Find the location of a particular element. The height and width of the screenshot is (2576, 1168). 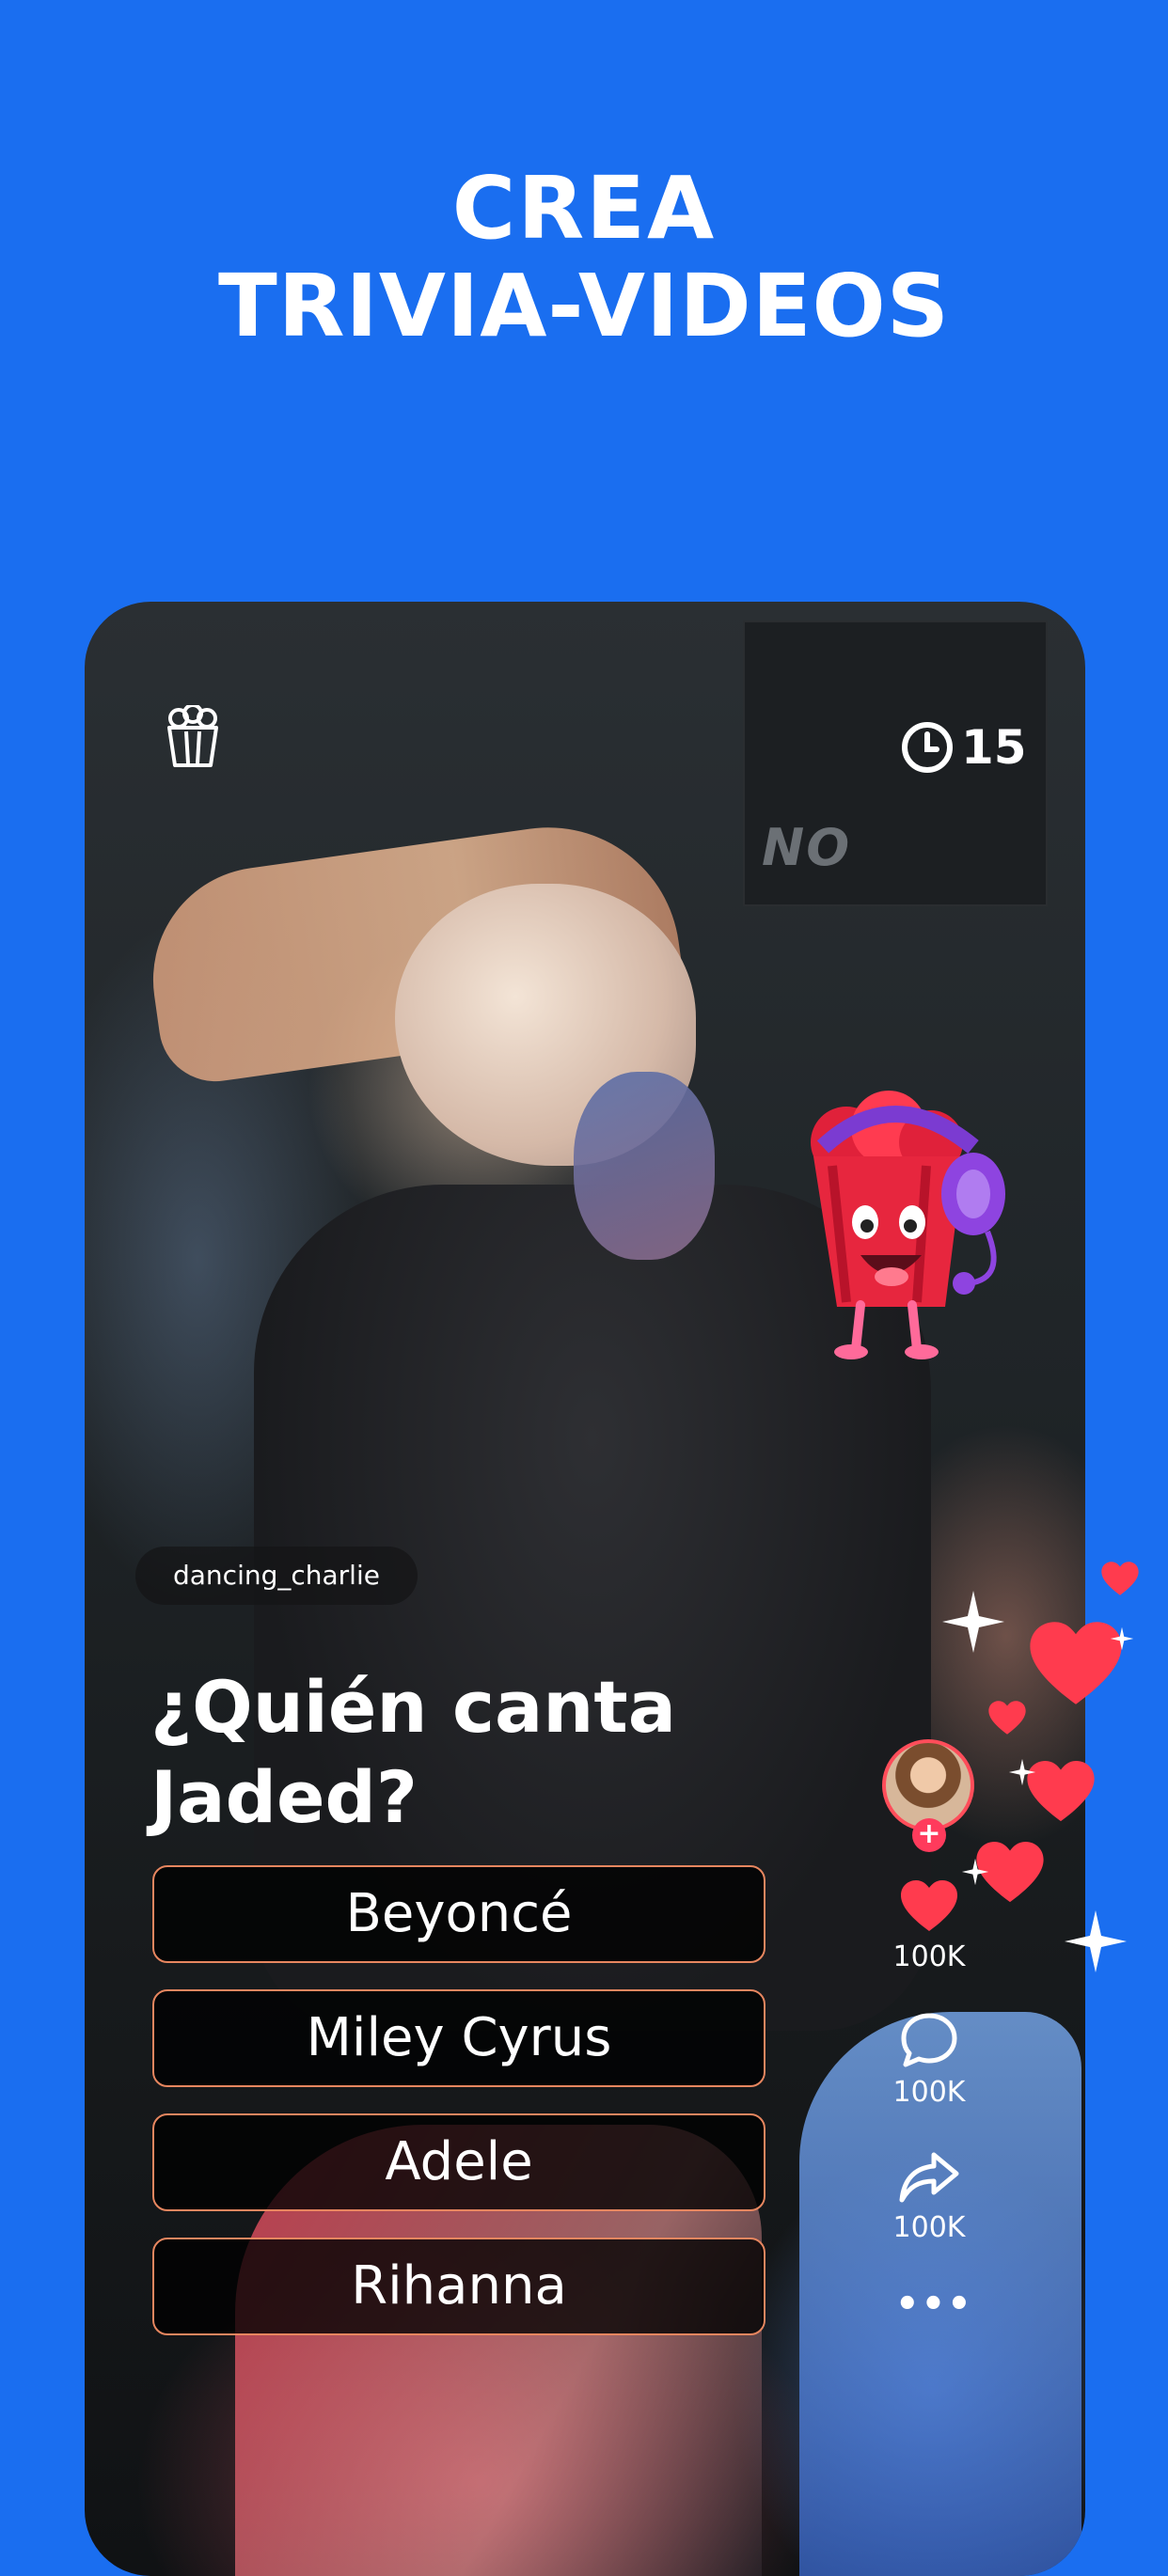

share-button: 100K is located at coordinates (929, 2198).